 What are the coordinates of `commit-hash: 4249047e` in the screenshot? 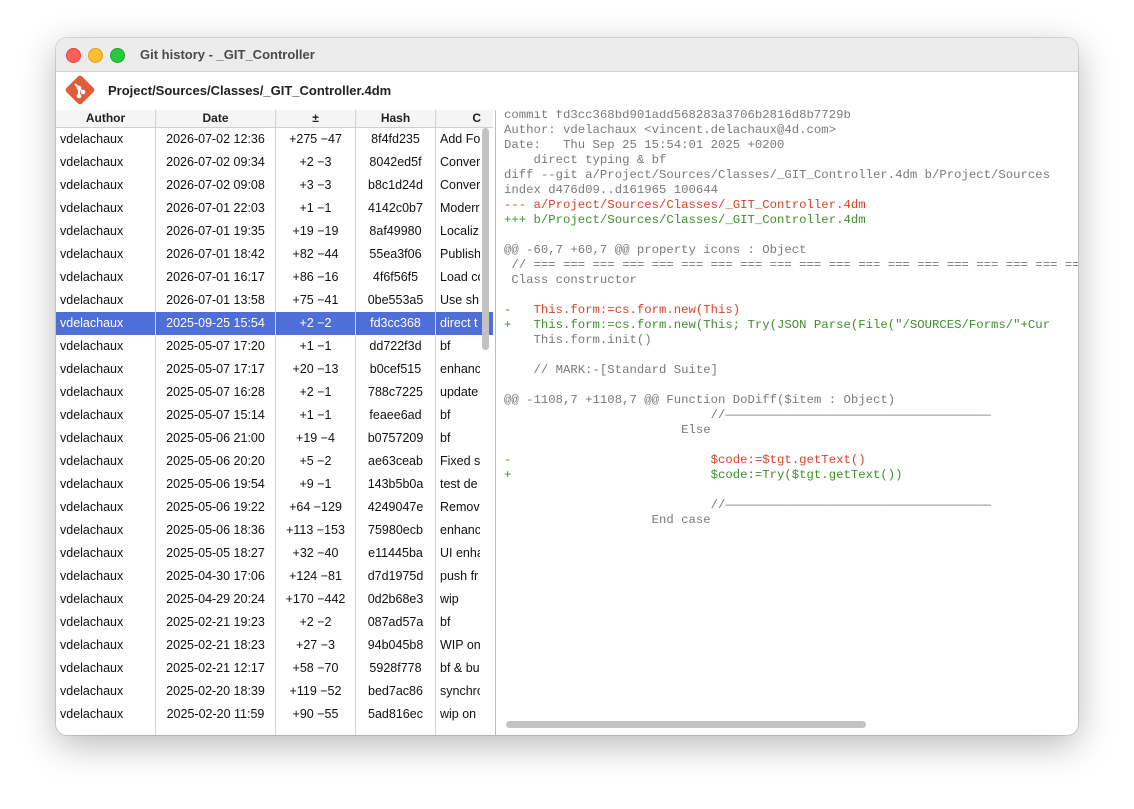 It's located at (395, 507).